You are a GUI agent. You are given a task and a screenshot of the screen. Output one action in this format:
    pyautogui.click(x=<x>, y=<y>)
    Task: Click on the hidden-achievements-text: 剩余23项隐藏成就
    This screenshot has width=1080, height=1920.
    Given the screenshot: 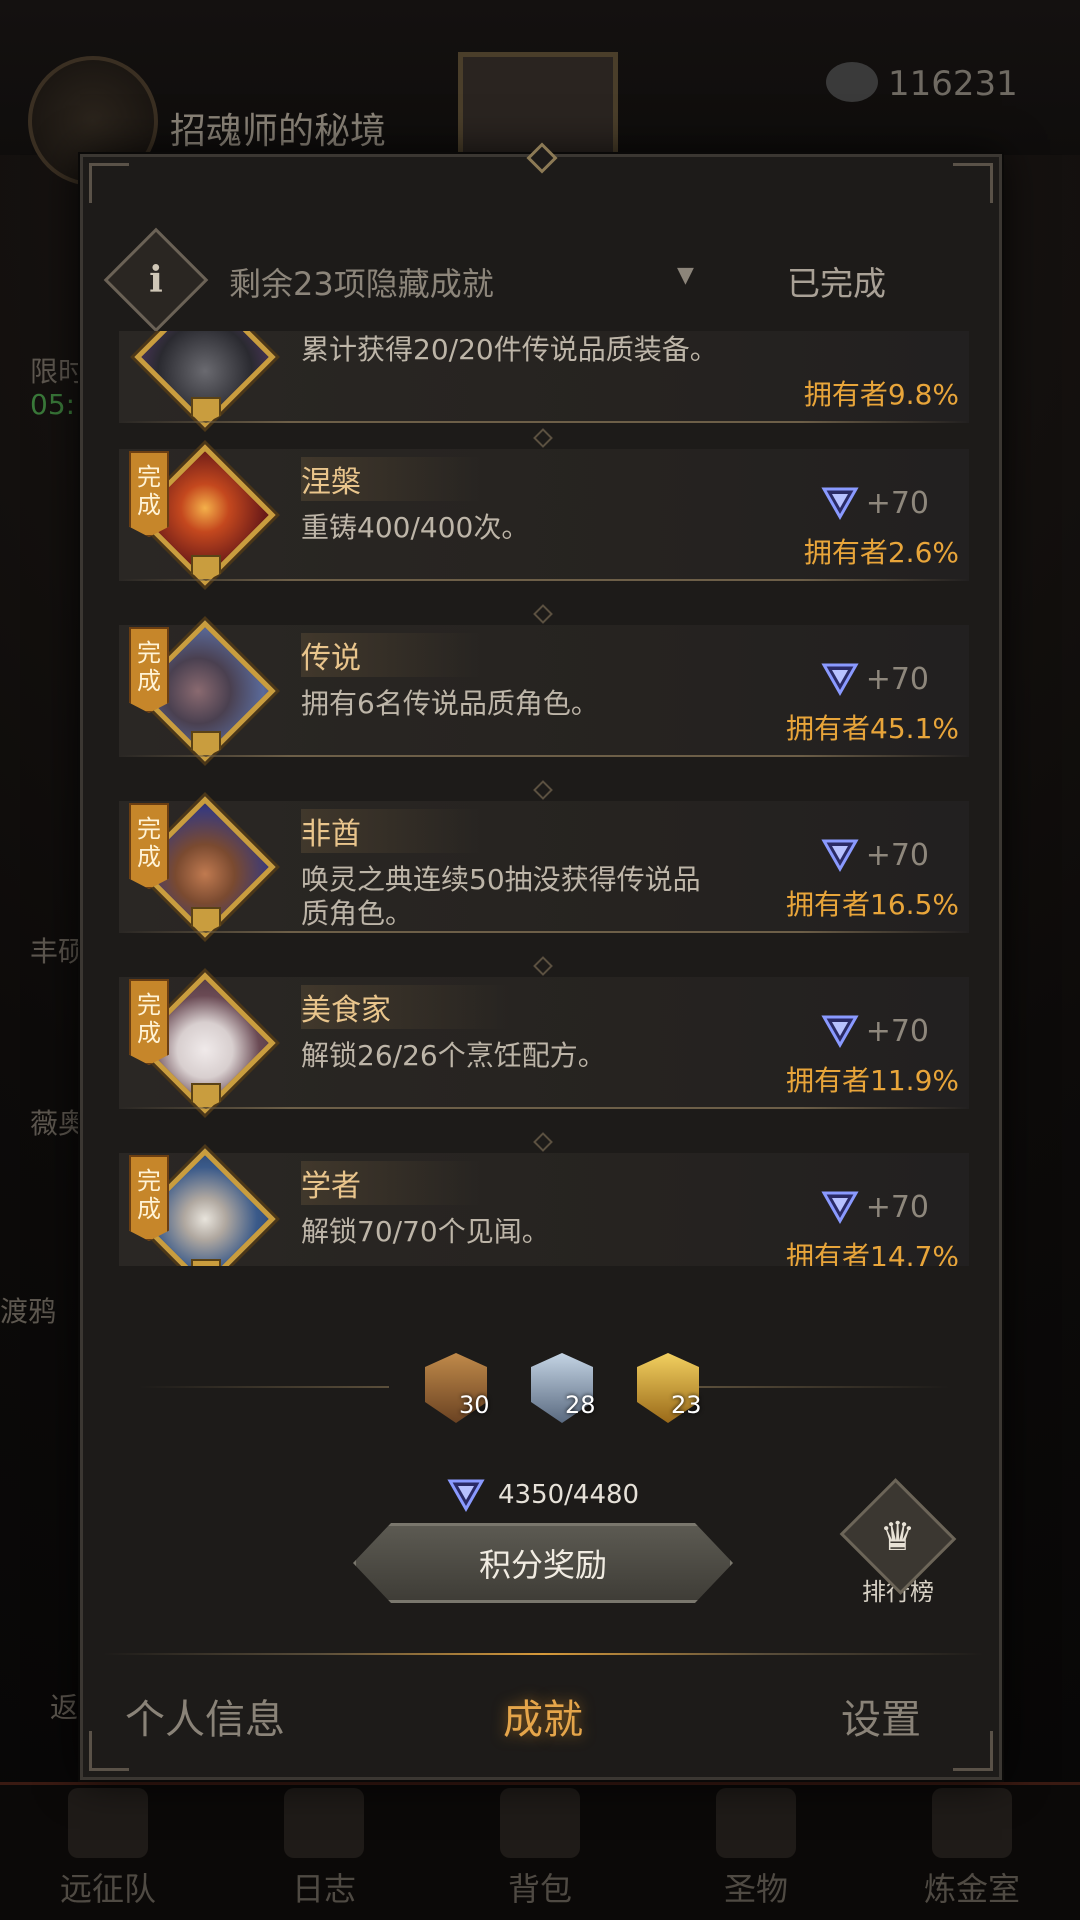 What is the action you would take?
    pyautogui.click(x=361, y=284)
    